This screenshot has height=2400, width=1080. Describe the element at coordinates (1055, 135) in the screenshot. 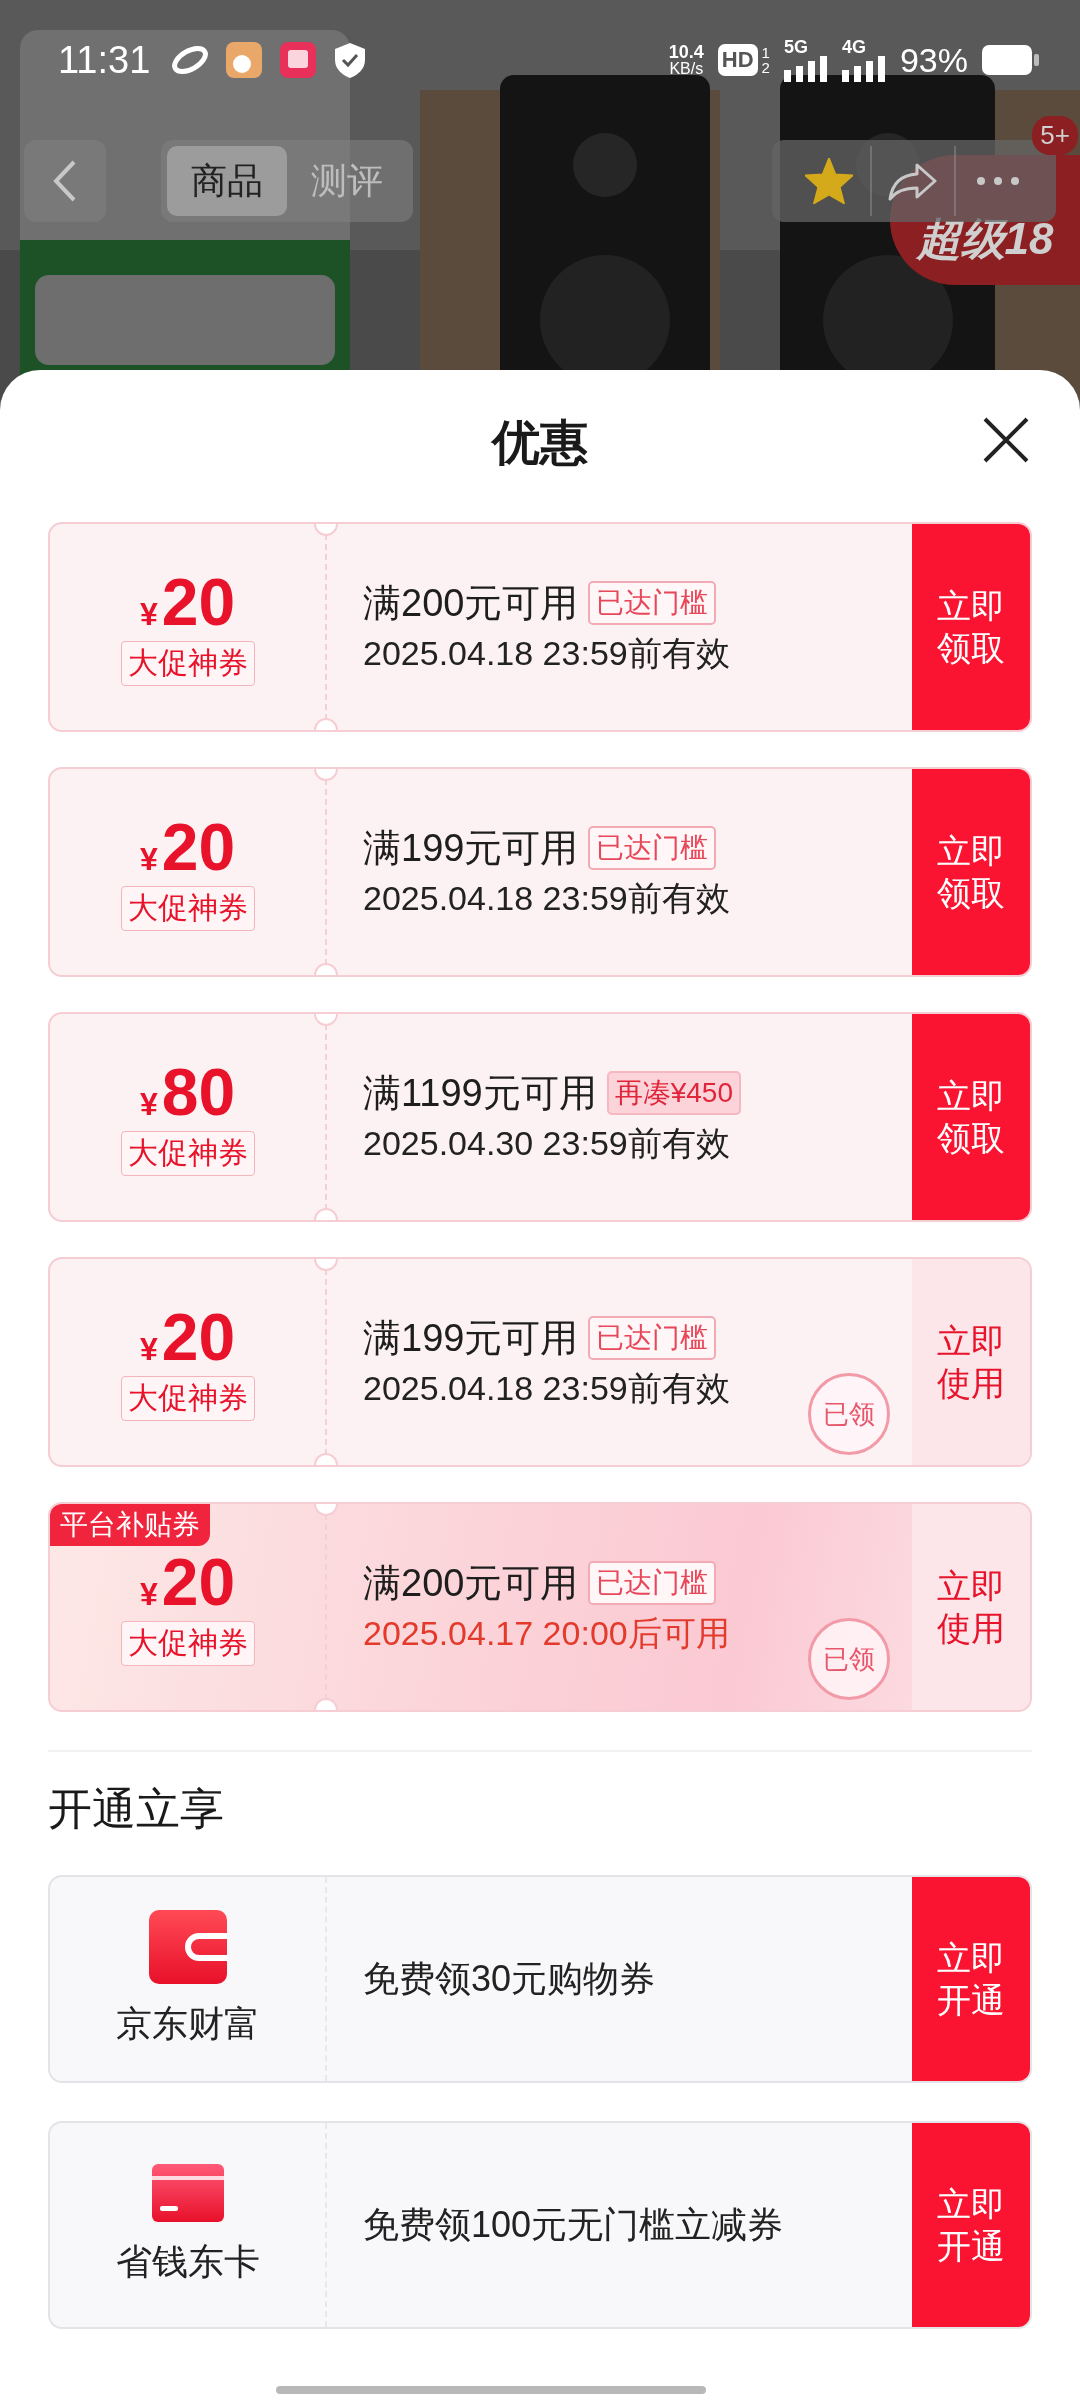

I see `count-badge: 5+` at that location.